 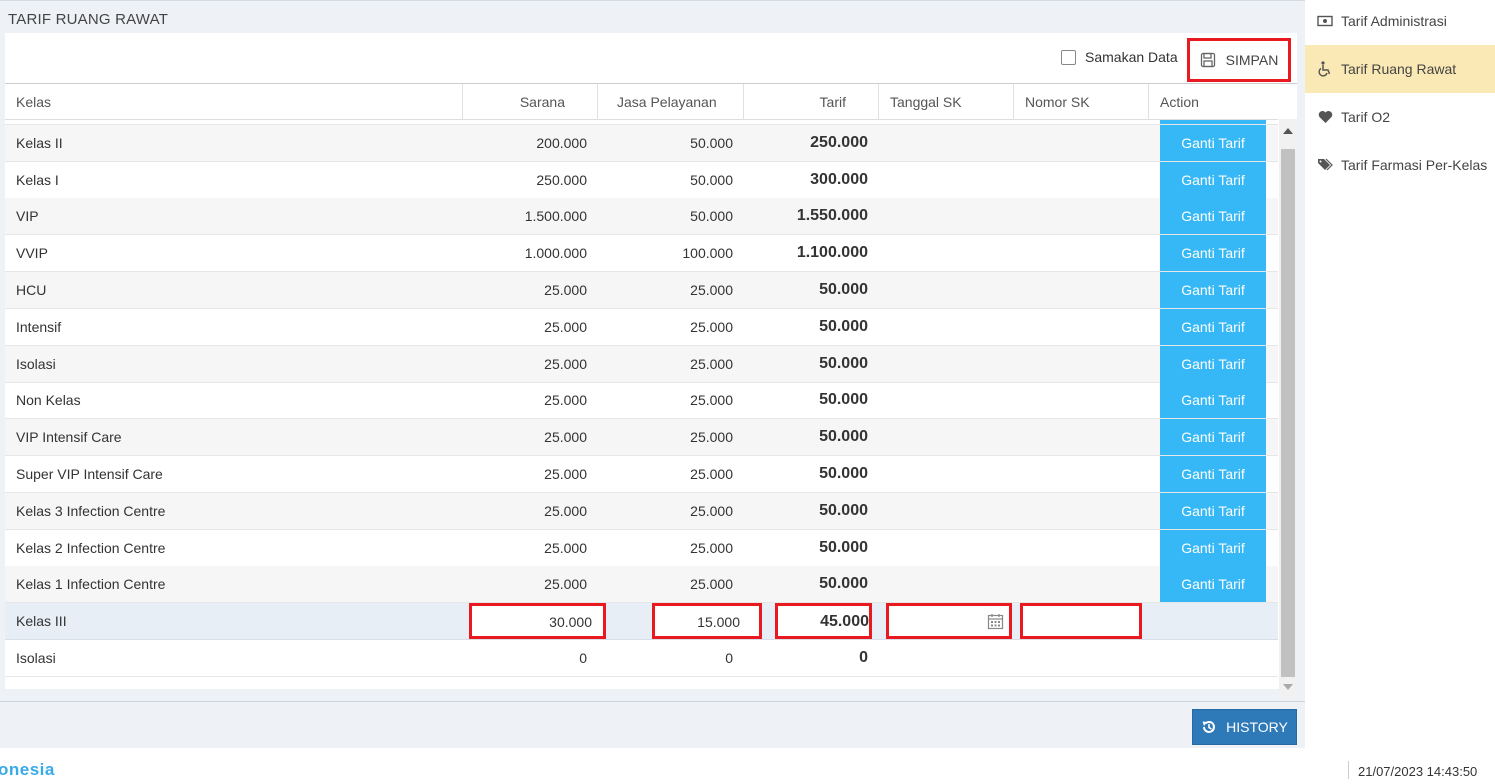 I want to click on cell-sarana: 1.500.000, so click(x=555, y=216).